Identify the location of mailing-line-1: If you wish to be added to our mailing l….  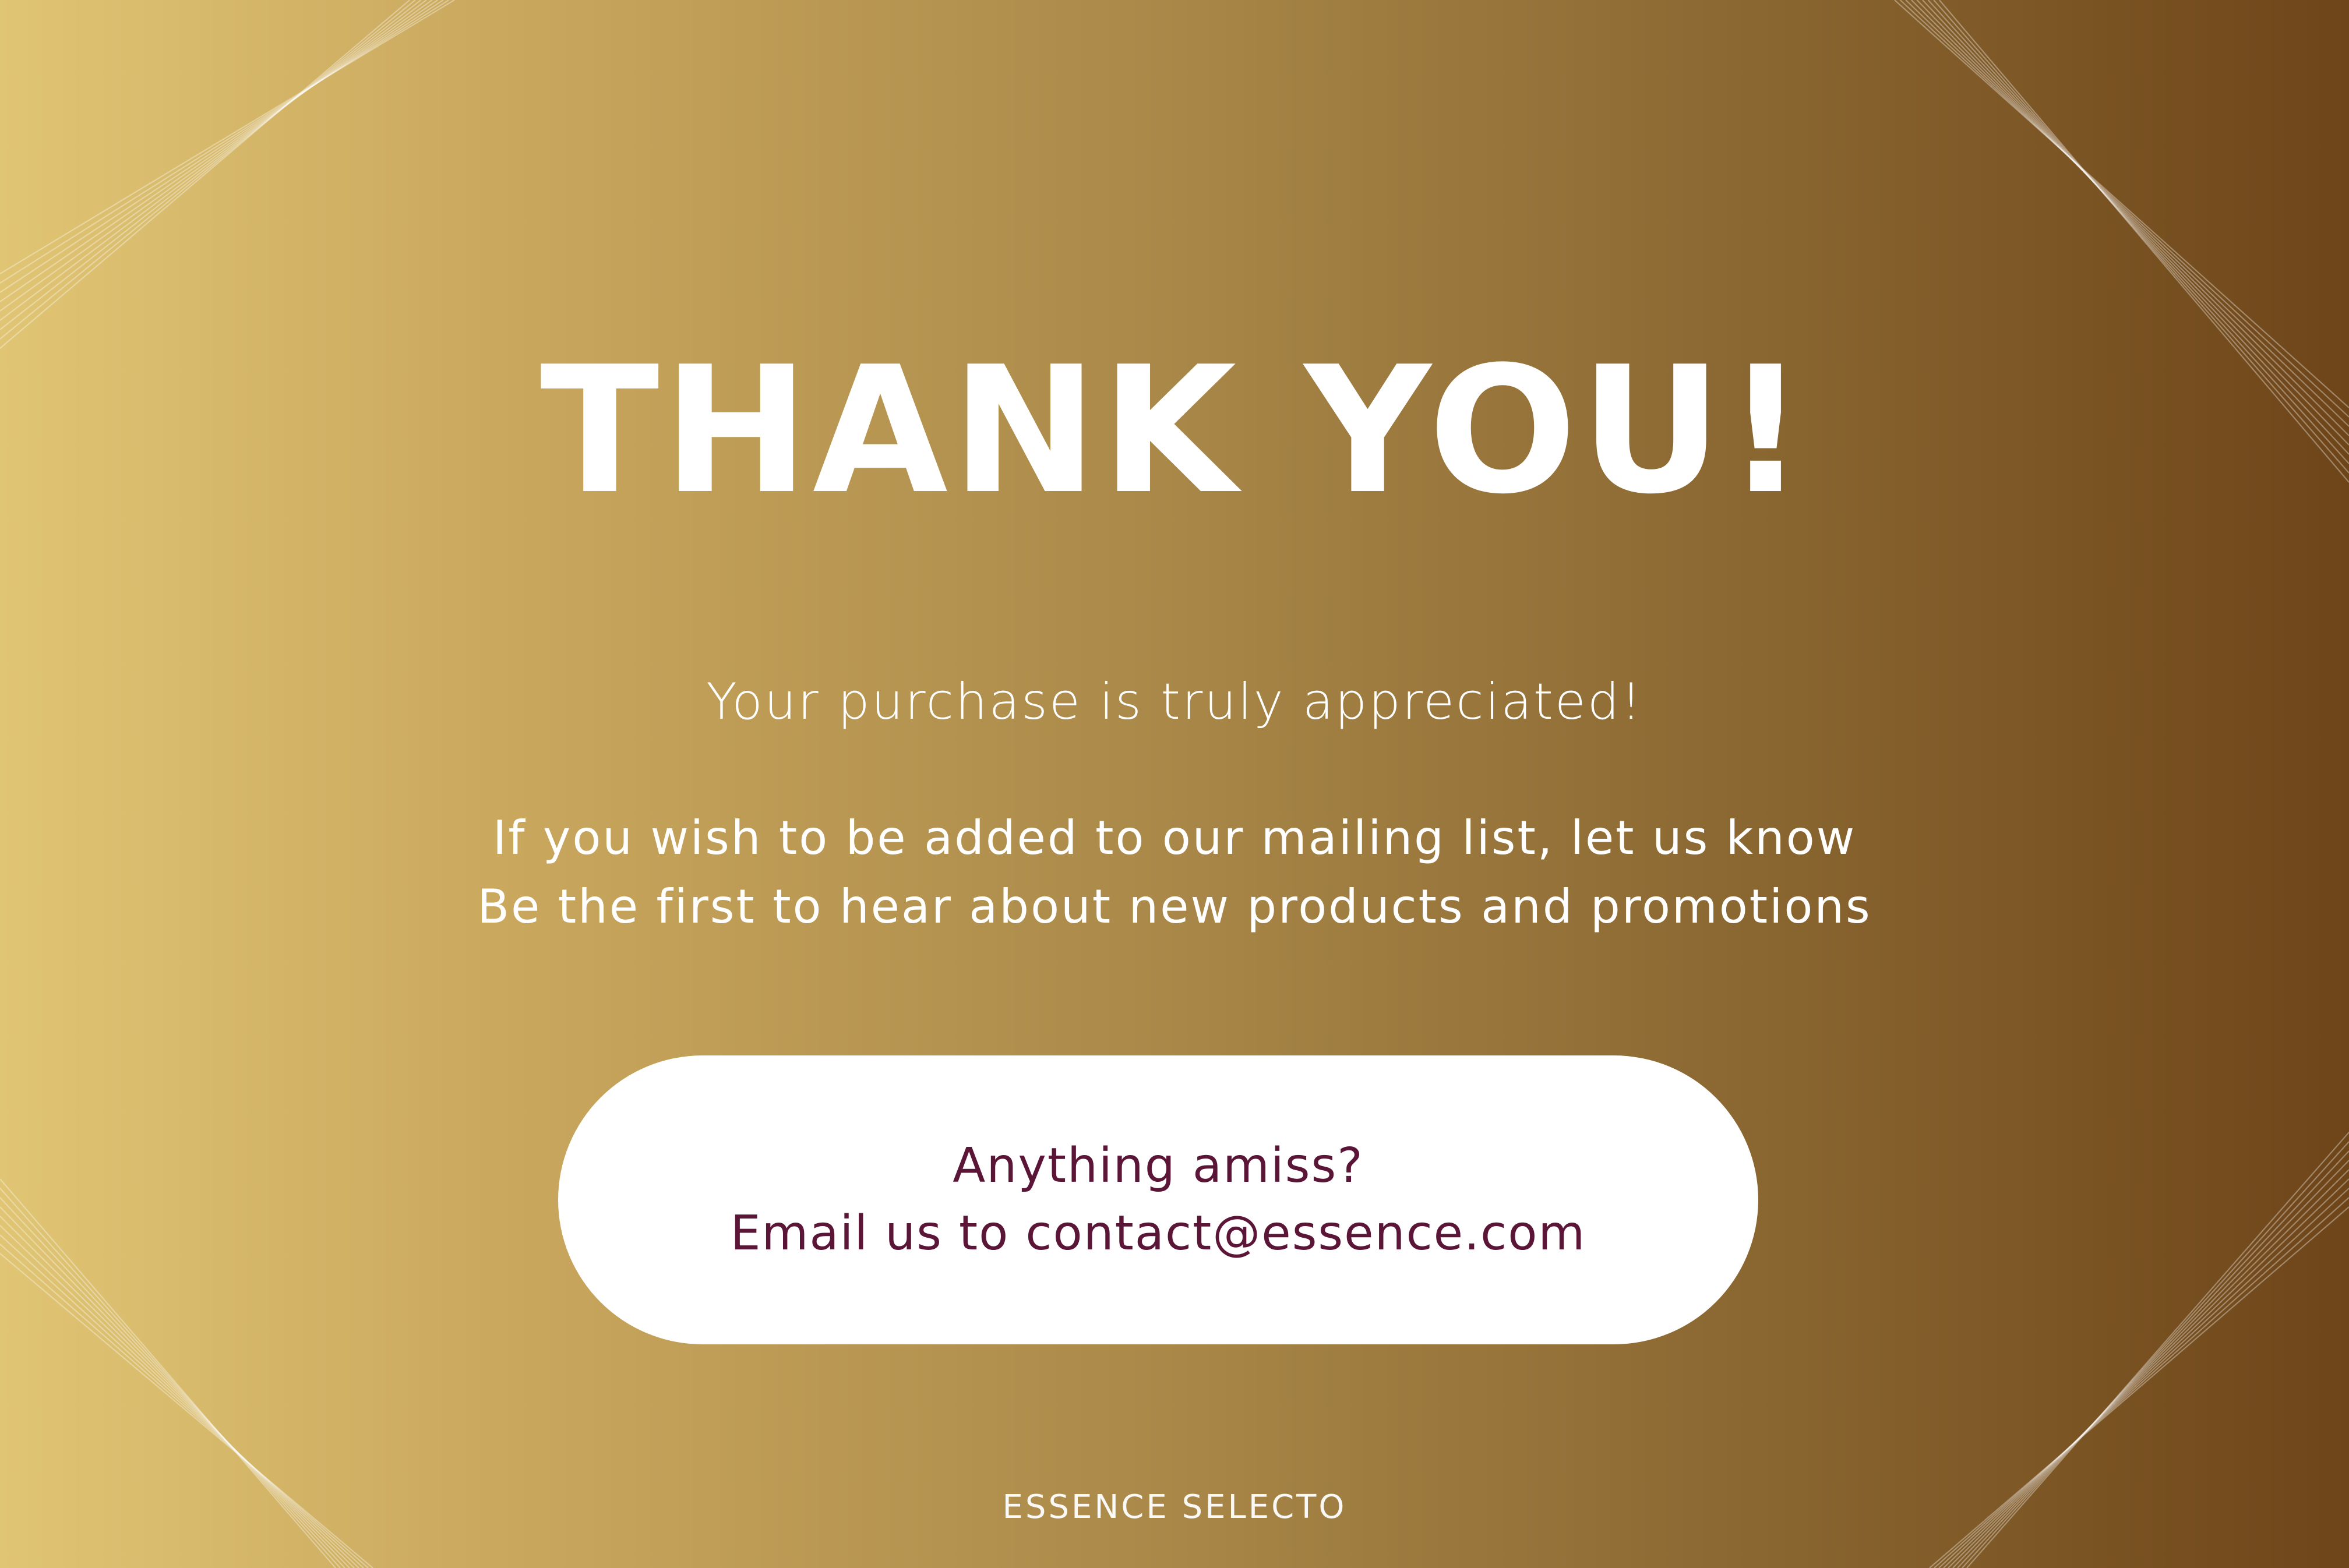
(1174, 838).